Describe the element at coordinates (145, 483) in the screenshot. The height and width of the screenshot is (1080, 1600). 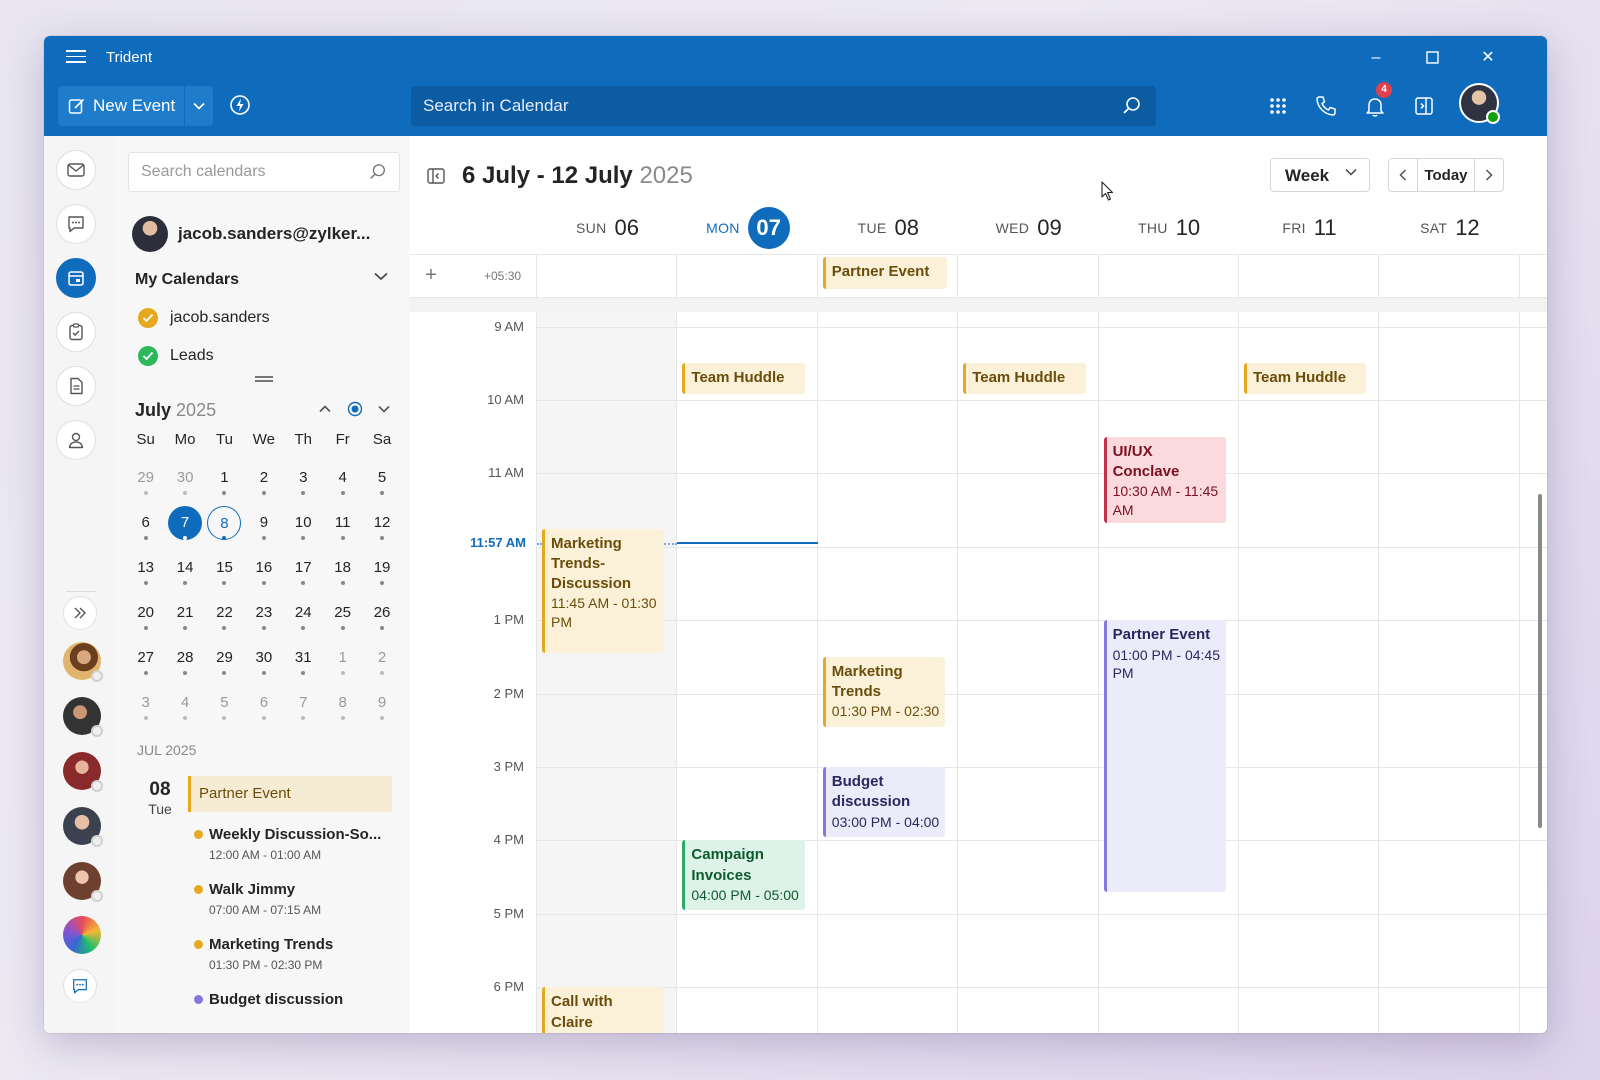
I see `mini-calendar-day: 29` at that location.